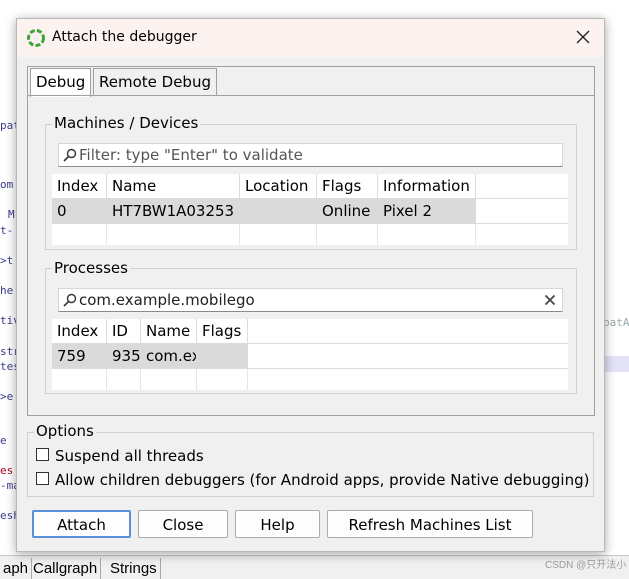 This screenshot has width=629, height=579. Describe the element at coordinates (278, 186) in the screenshot. I see `col-header-location: Location` at that location.